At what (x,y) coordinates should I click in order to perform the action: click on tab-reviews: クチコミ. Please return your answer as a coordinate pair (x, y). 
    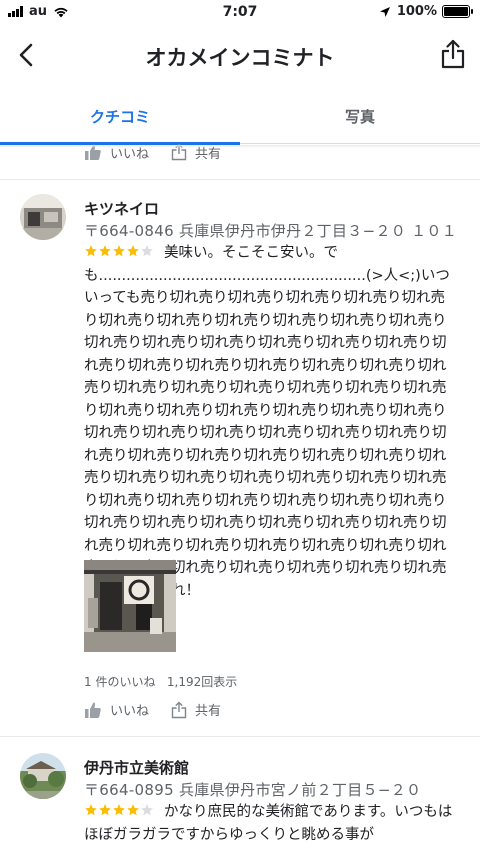
    Looking at the image, I should click on (120, 120).